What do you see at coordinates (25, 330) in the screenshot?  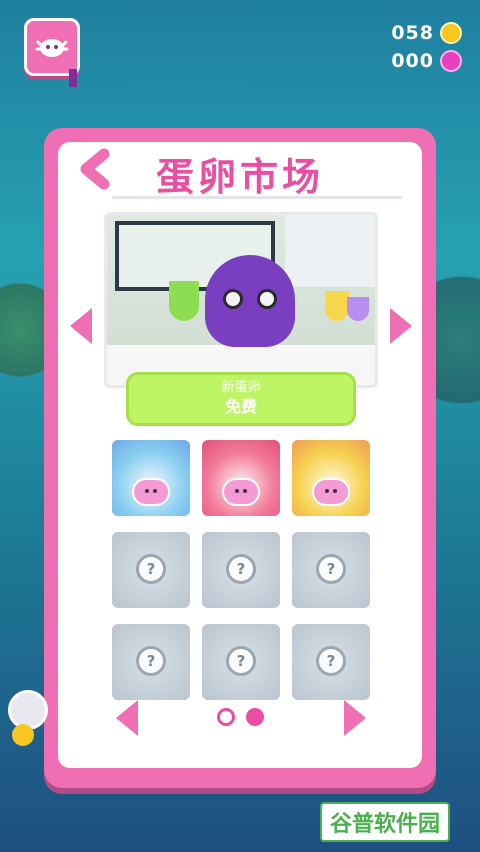 I see `background-plant-left` at bounding box center [25, 330].